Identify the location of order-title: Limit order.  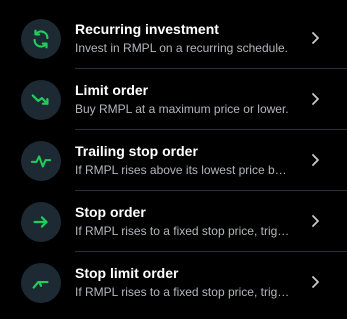
(112, 90).